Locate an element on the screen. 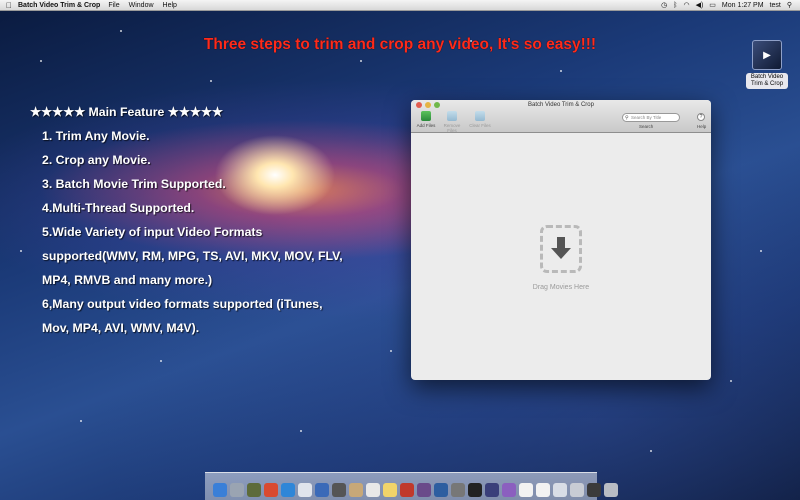 The width and height of the screenshot is (800, 500). feature-line: 4.Multi-Thread Supported. is located at coordinates (118, 208).